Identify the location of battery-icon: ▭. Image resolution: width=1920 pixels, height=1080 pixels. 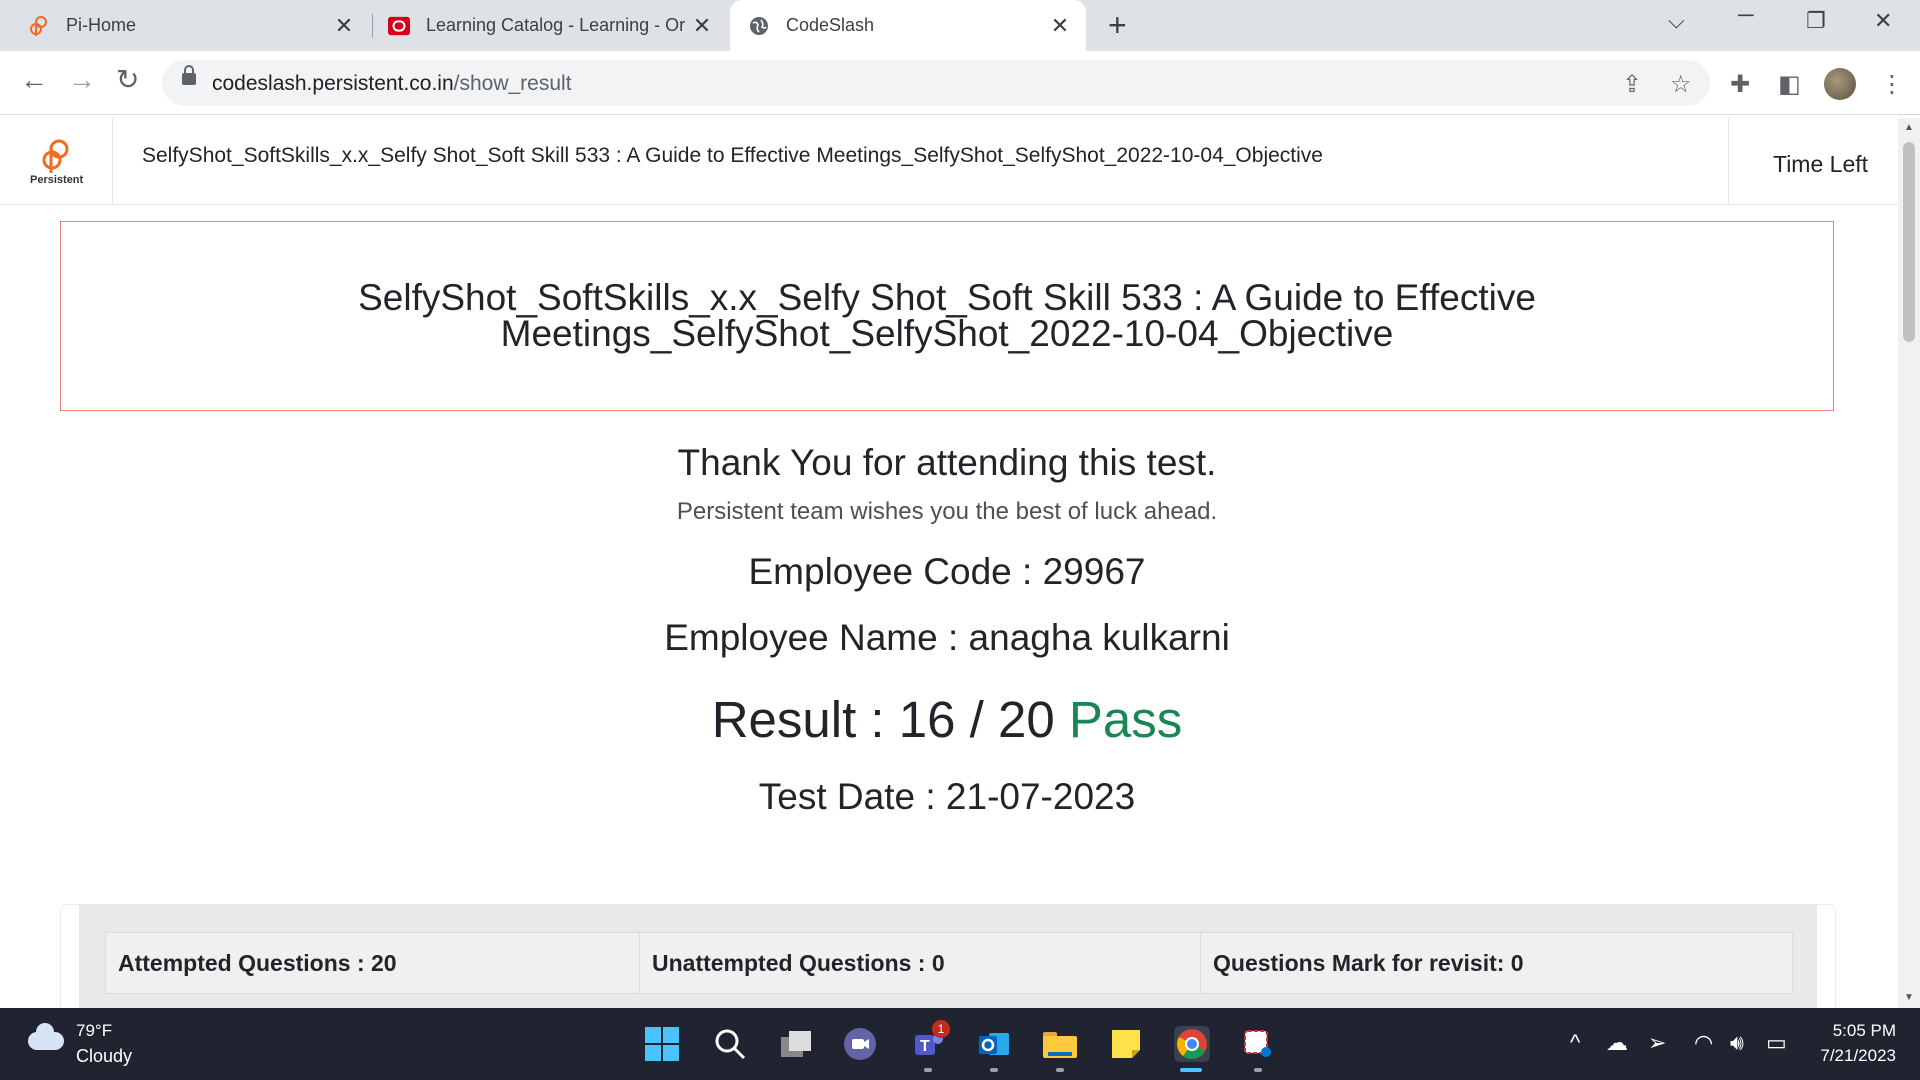
(1776, 1043).